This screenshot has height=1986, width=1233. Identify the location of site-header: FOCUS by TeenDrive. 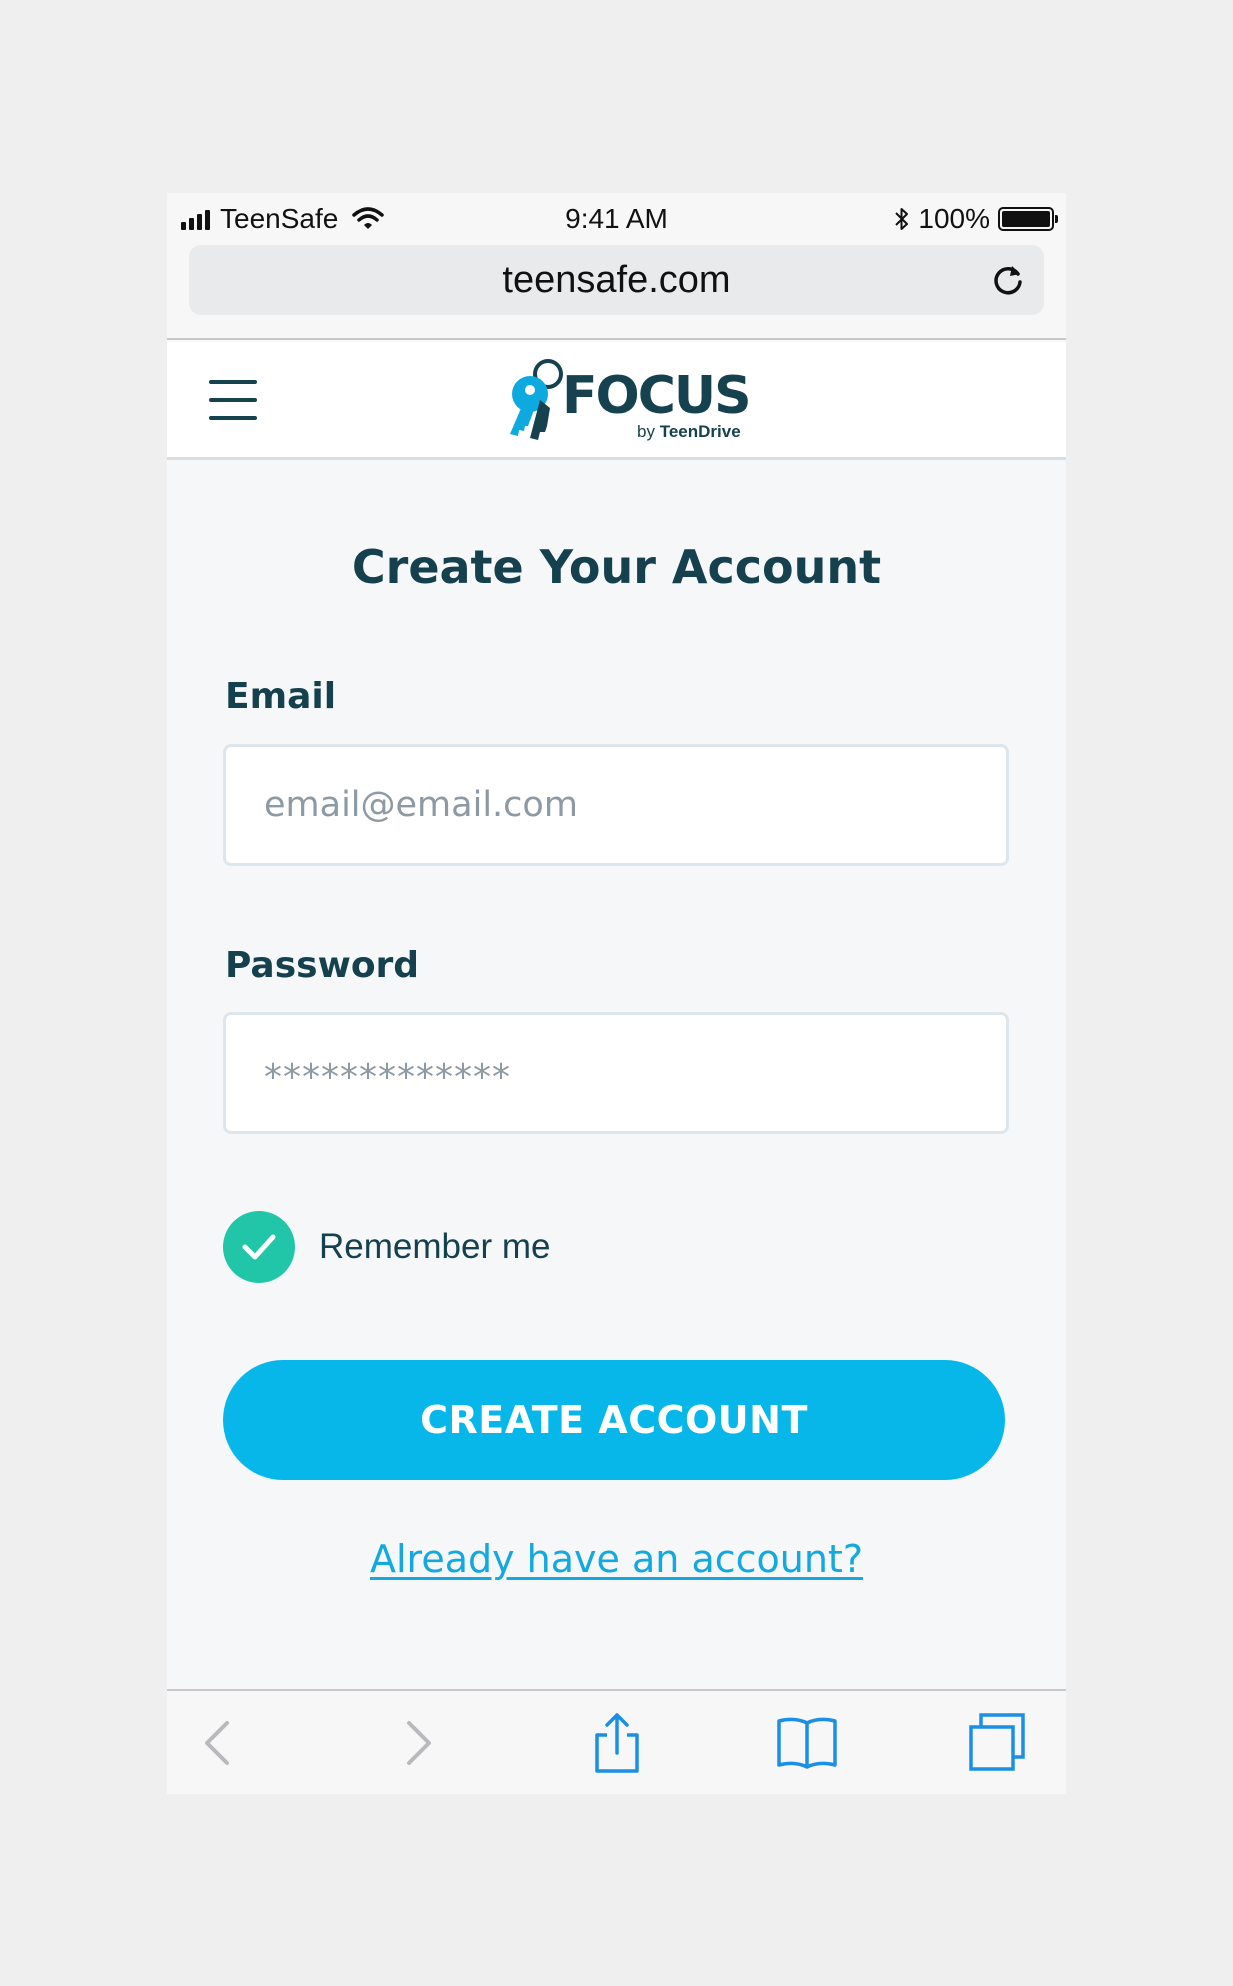
(616, 401).